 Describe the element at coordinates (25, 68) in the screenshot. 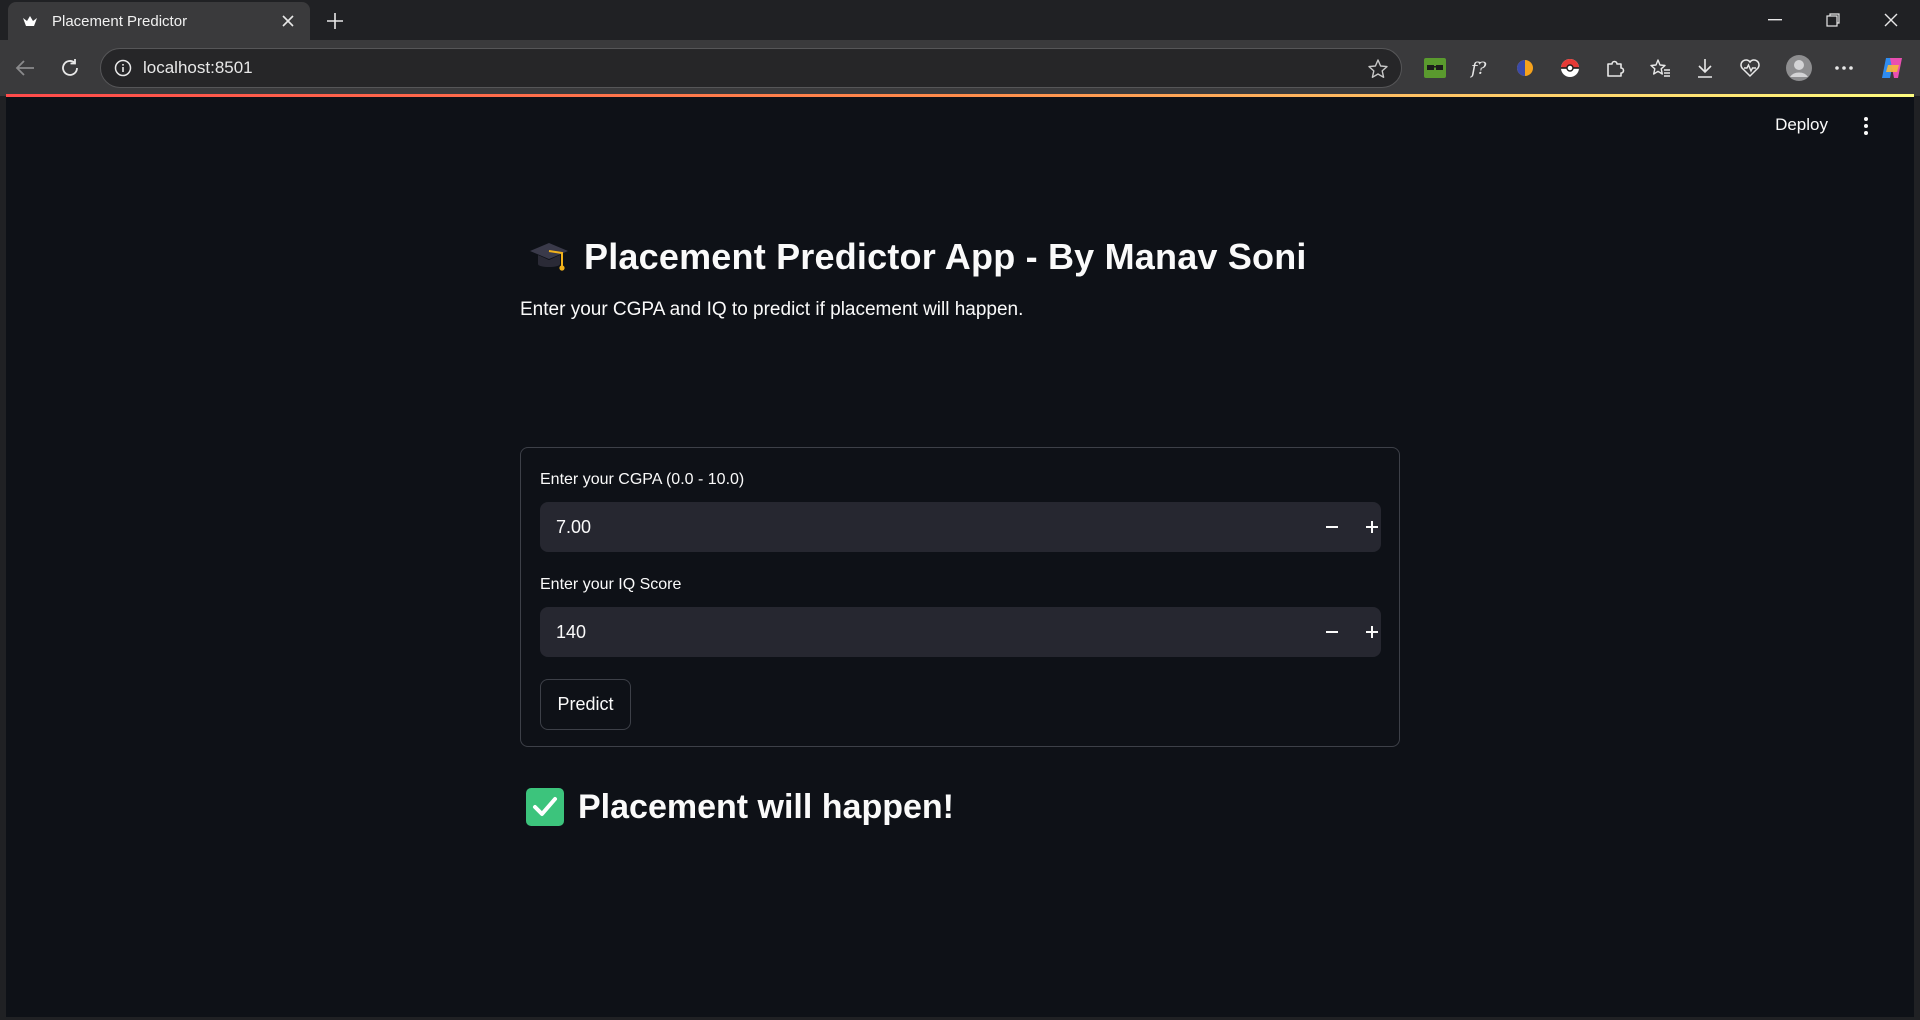

I see `back-arrow-icon` at that location.